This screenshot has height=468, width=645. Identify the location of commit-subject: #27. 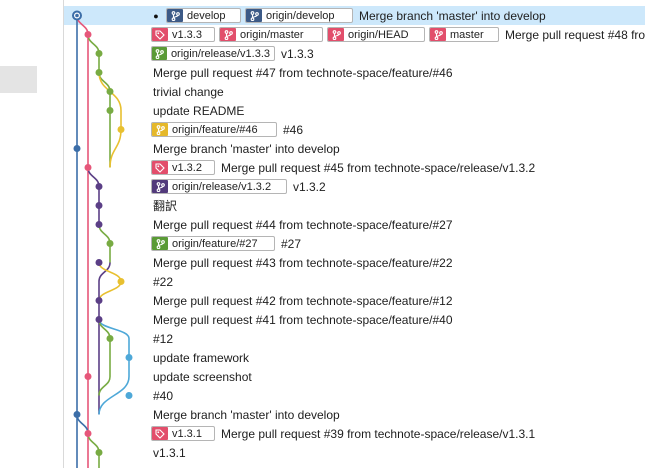
(291, 243).